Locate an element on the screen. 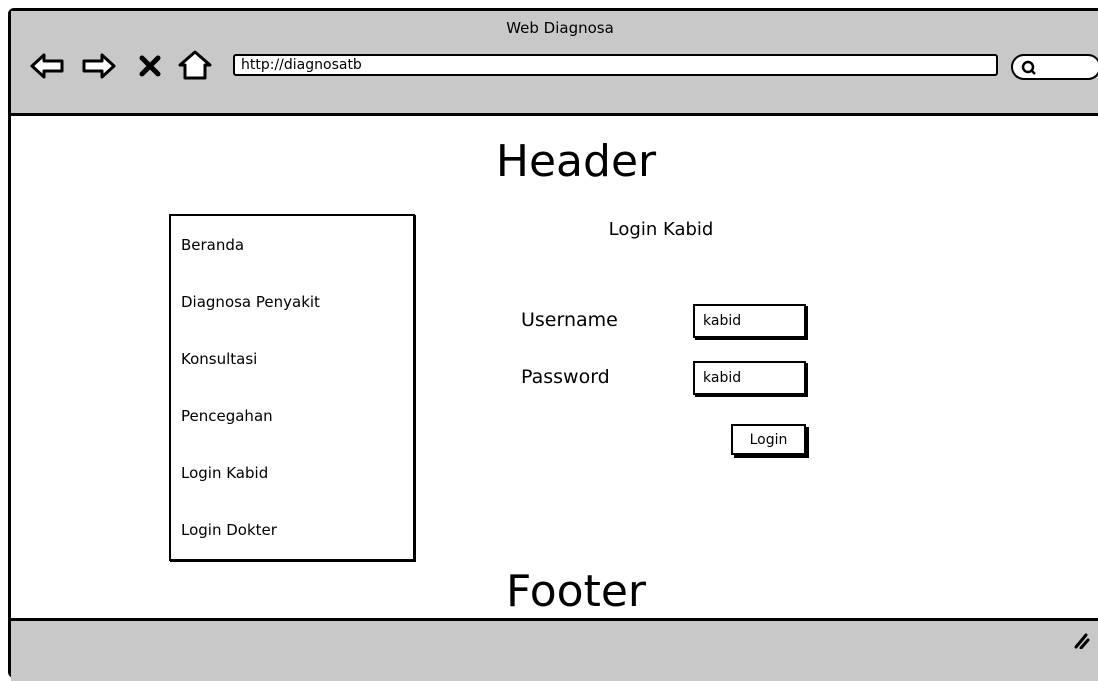 The width and height of the screenshot is (1098, 681). username-label: Username is located at coordinates (569, 320).